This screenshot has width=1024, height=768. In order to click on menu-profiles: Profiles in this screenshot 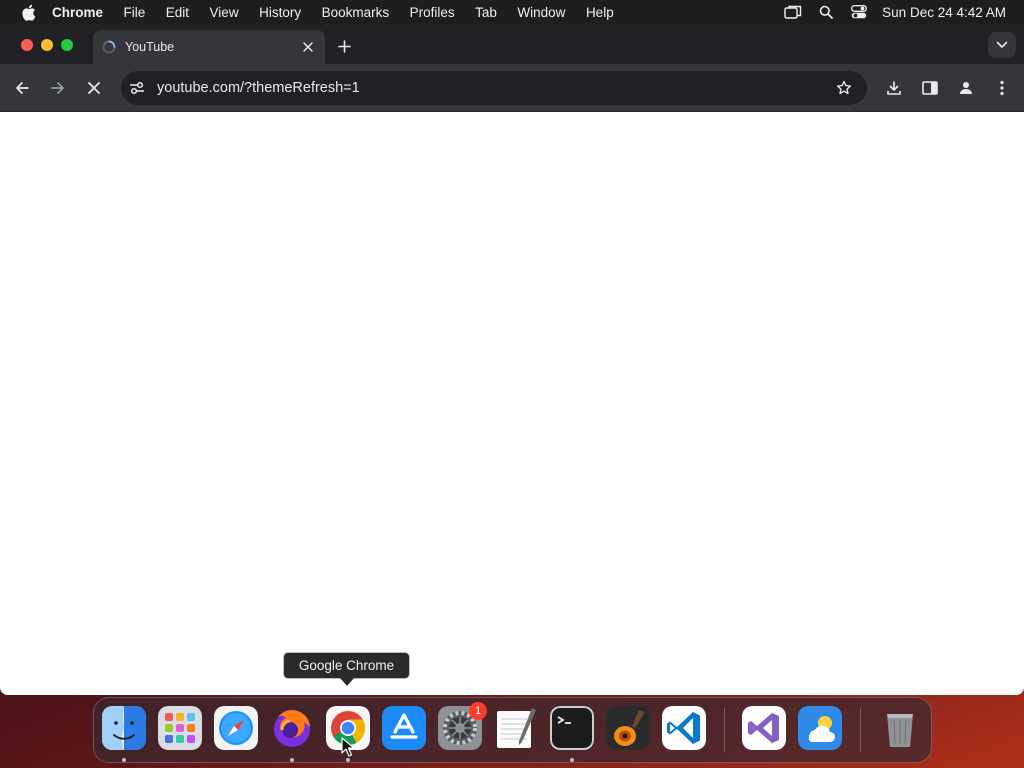, I will do `click(432, 12)`.